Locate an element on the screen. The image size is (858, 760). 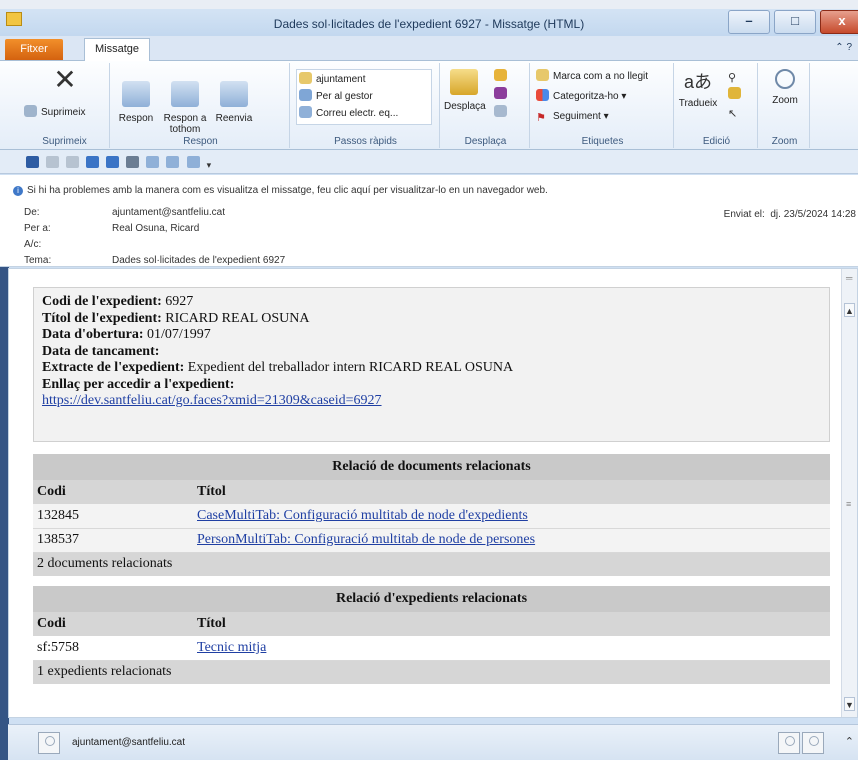
sent-label: Enviat el: is located at coordinates (744, 214).